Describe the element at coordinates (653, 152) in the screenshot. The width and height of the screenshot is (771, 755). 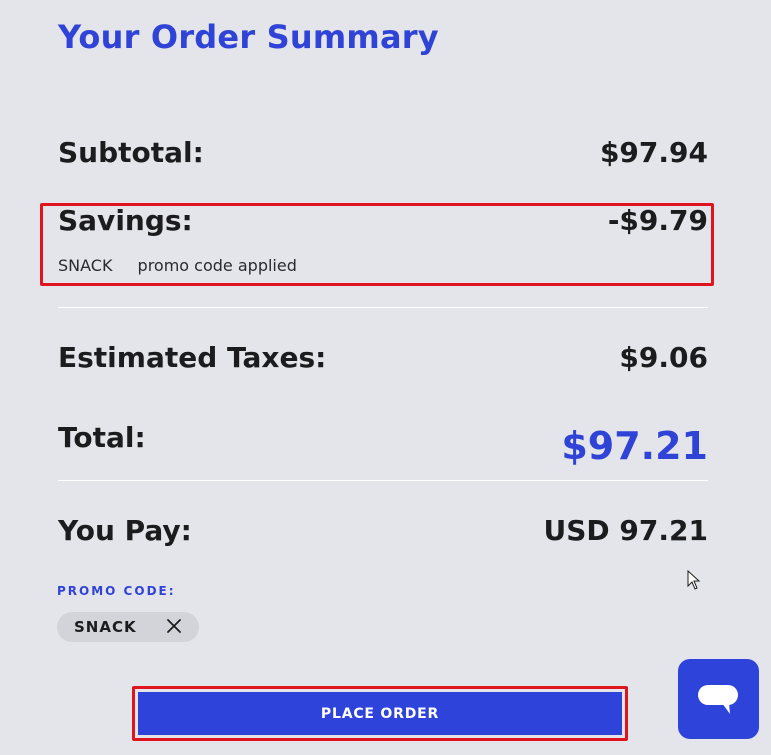
I see `subtotal-value: $97.94` at that location.